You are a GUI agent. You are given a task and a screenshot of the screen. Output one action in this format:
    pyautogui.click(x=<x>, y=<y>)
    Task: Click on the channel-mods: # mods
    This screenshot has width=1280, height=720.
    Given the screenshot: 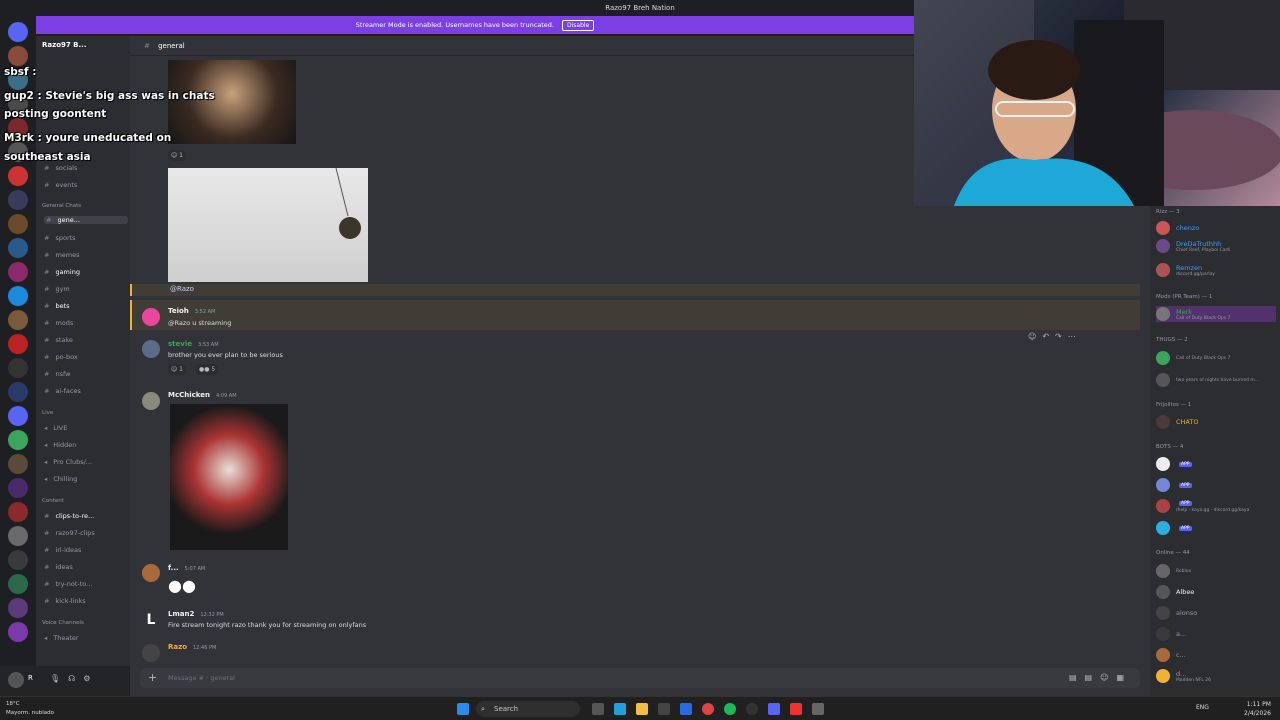 What is the action you would take?
    pyautogui.click(x=58, y=323)
    